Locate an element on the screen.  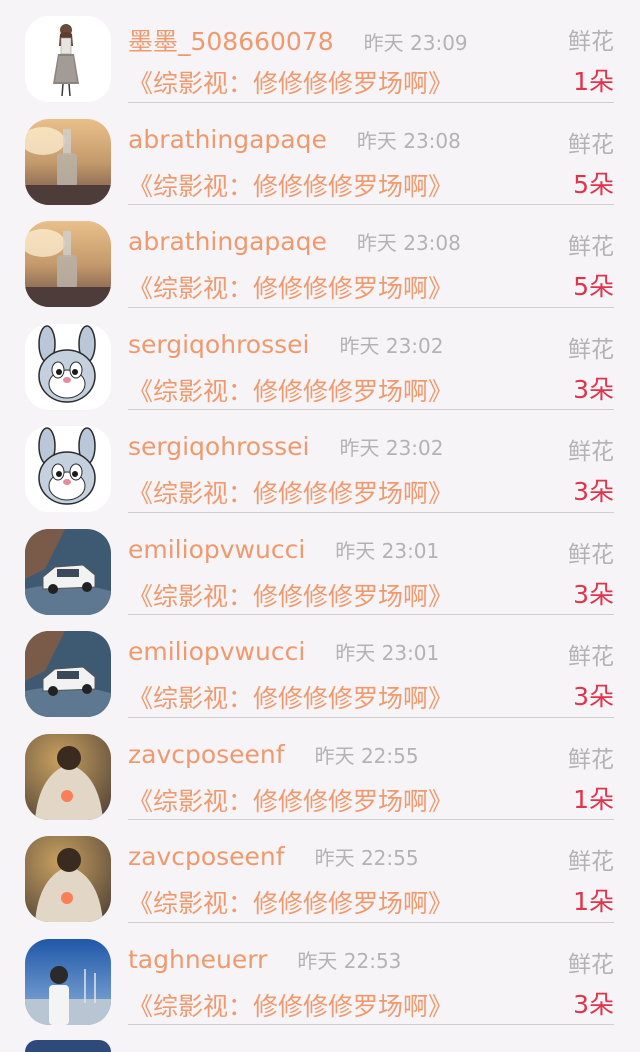
timestamp: 昨天 23:09 is located at coordinates (415, 43).